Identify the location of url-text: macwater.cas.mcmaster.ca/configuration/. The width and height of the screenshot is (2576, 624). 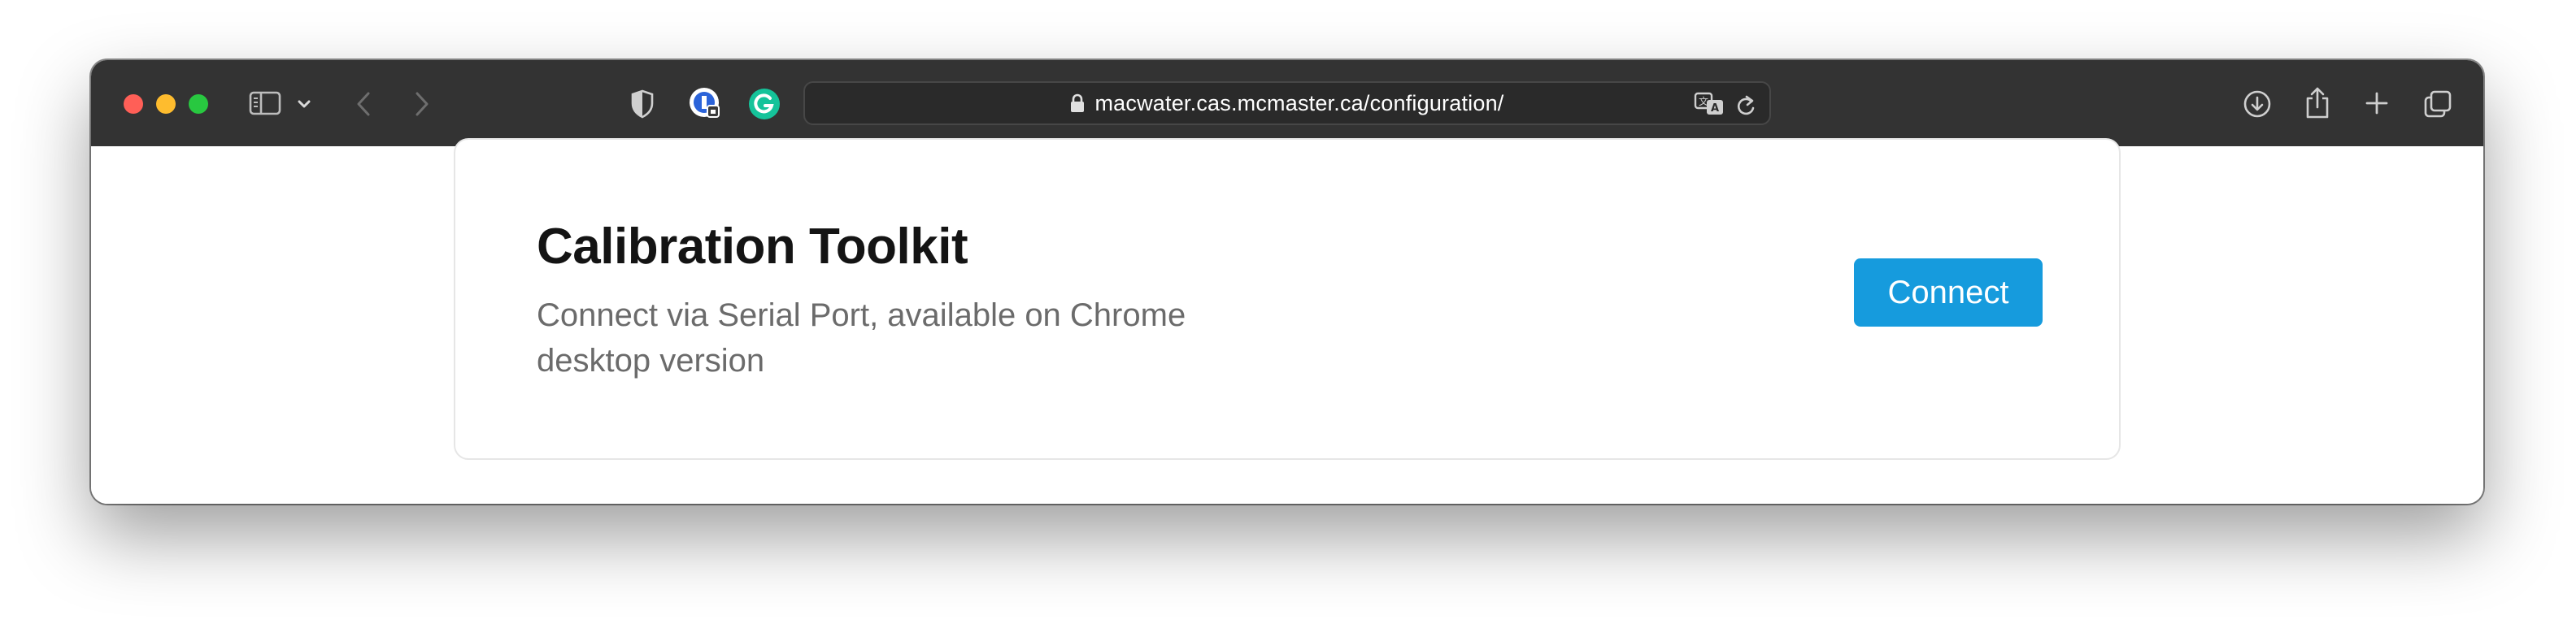
(1299, 103).